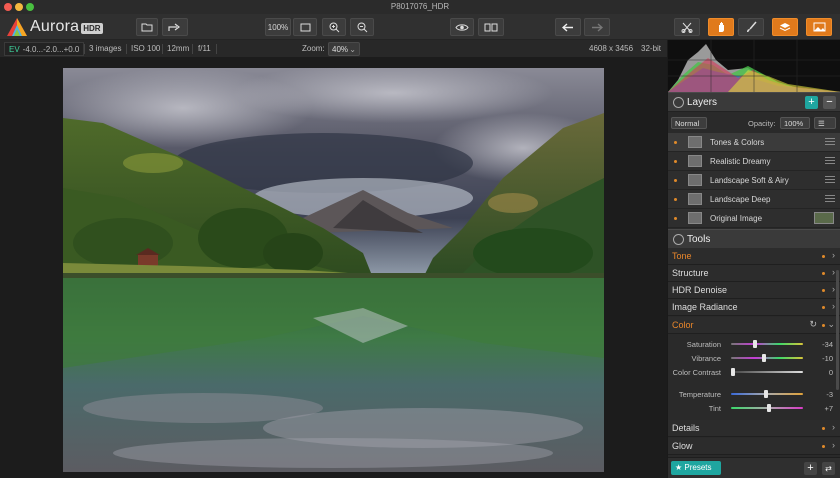  What do you see at coordinates (689, 127) in the screenshot?
I see `blend-mode-select: Normal ⌄` at bounding box center [689, 127].